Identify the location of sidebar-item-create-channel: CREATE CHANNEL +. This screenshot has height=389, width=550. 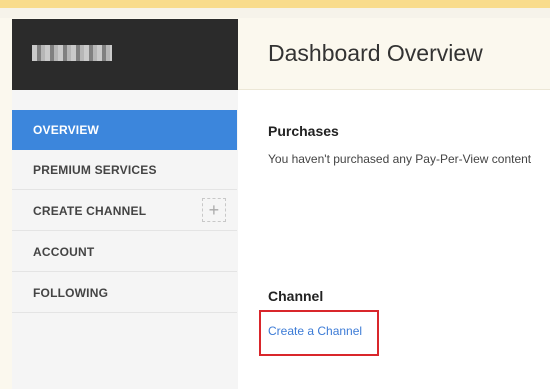
(124, 211).